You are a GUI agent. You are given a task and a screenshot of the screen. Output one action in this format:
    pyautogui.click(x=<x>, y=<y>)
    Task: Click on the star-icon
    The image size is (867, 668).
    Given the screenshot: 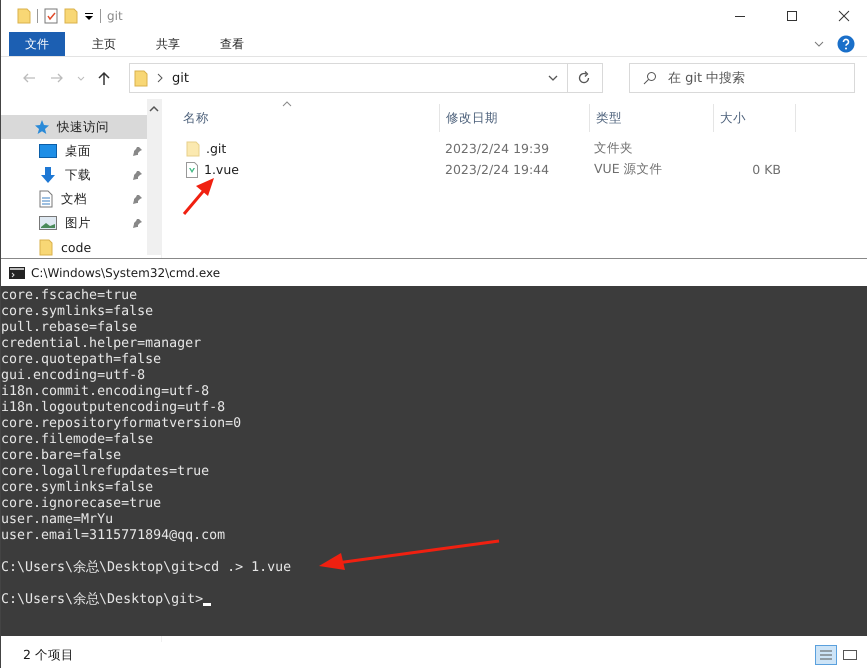 What is the action you would take?
    pyautogui.click(x=41, y=127)
    